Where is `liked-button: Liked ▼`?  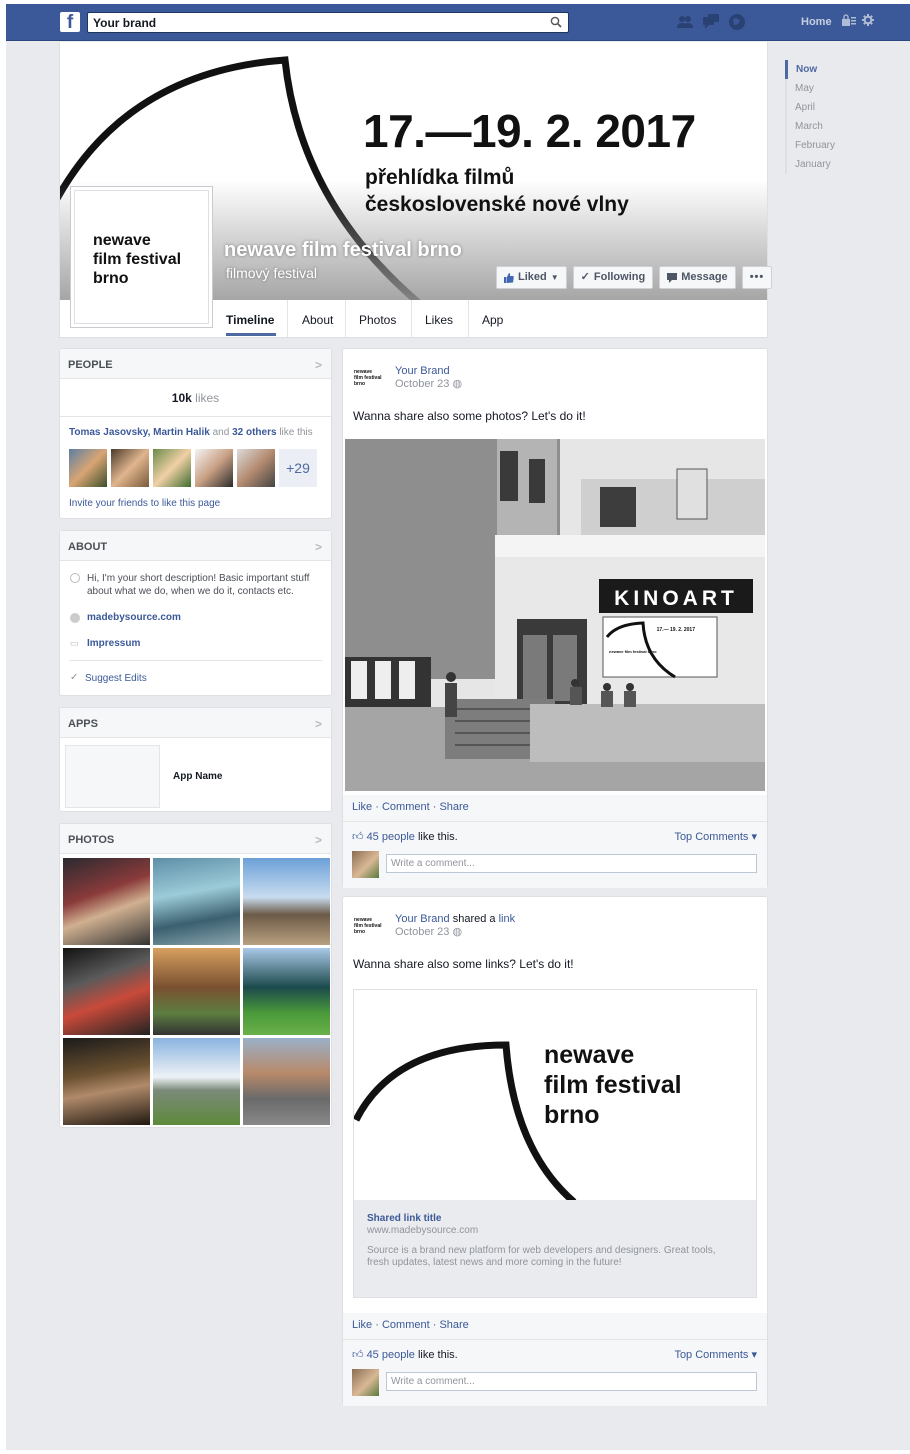 liked-button: Liked ▼ is located at coordinates (531, 277).